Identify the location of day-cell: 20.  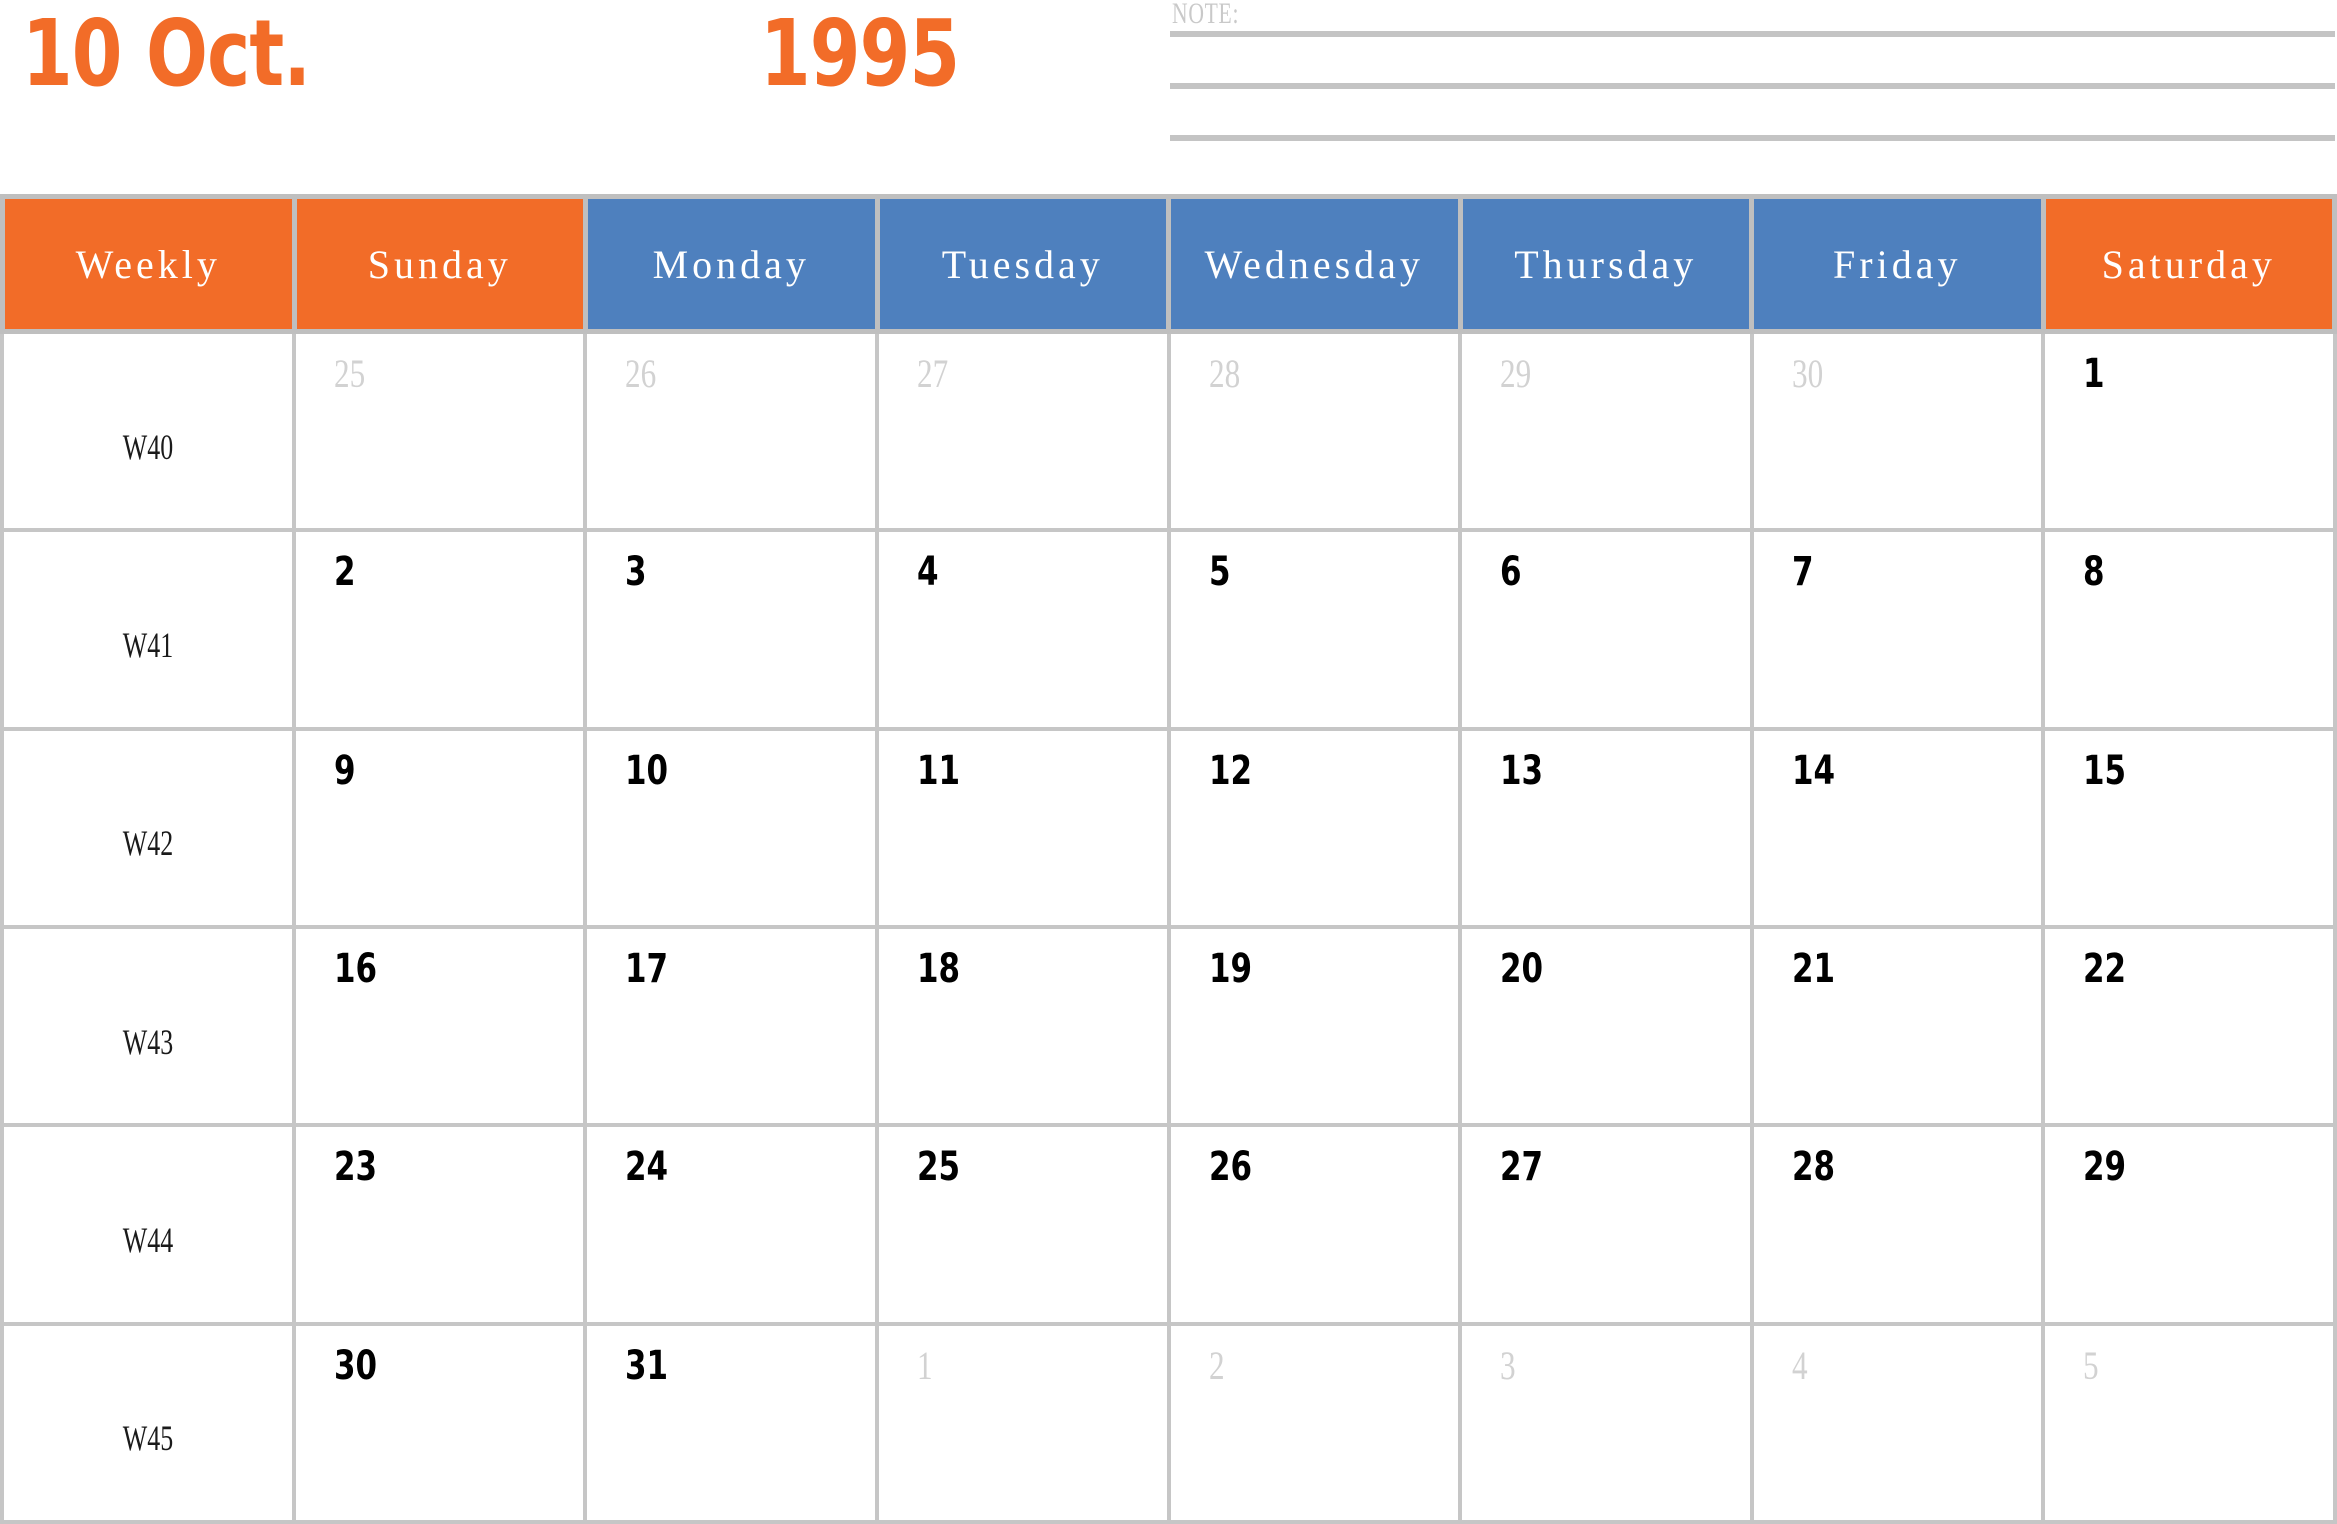
(1608, 1028).